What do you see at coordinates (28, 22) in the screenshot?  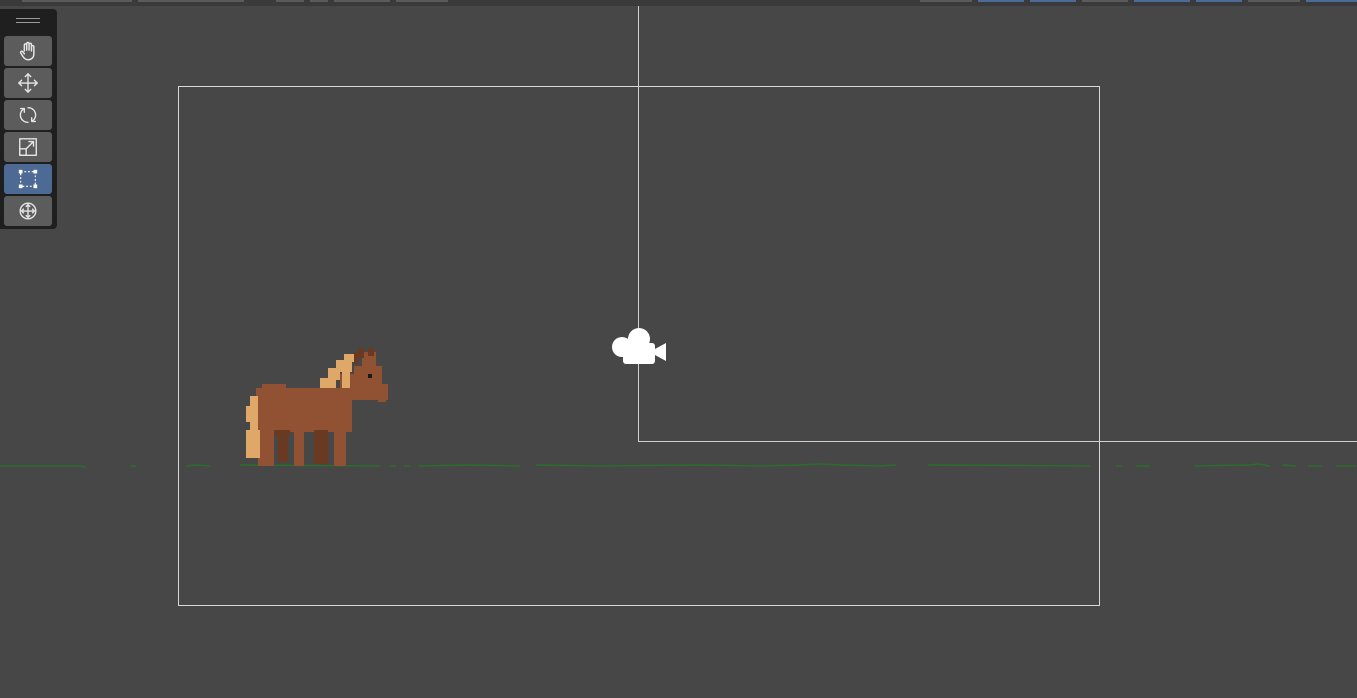 I see `overlay-drag-handle` at bounding box center [28, 22].